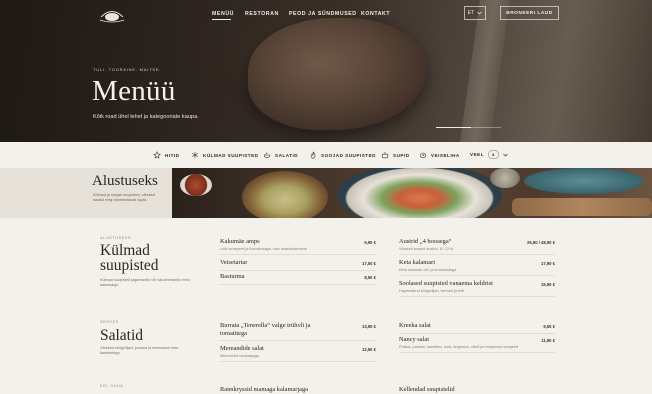  I want to click on more-categories-button: VEEL 8, so click(489, 154).